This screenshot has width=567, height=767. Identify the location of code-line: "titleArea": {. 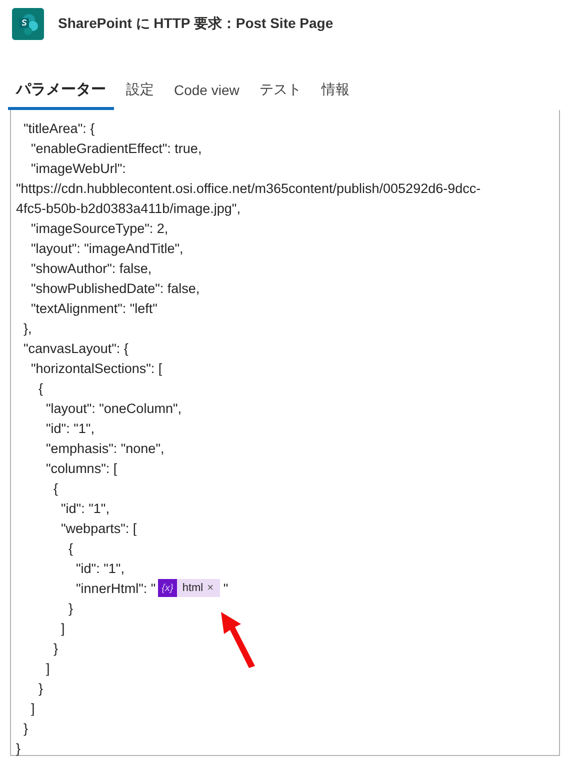
(58, 128).